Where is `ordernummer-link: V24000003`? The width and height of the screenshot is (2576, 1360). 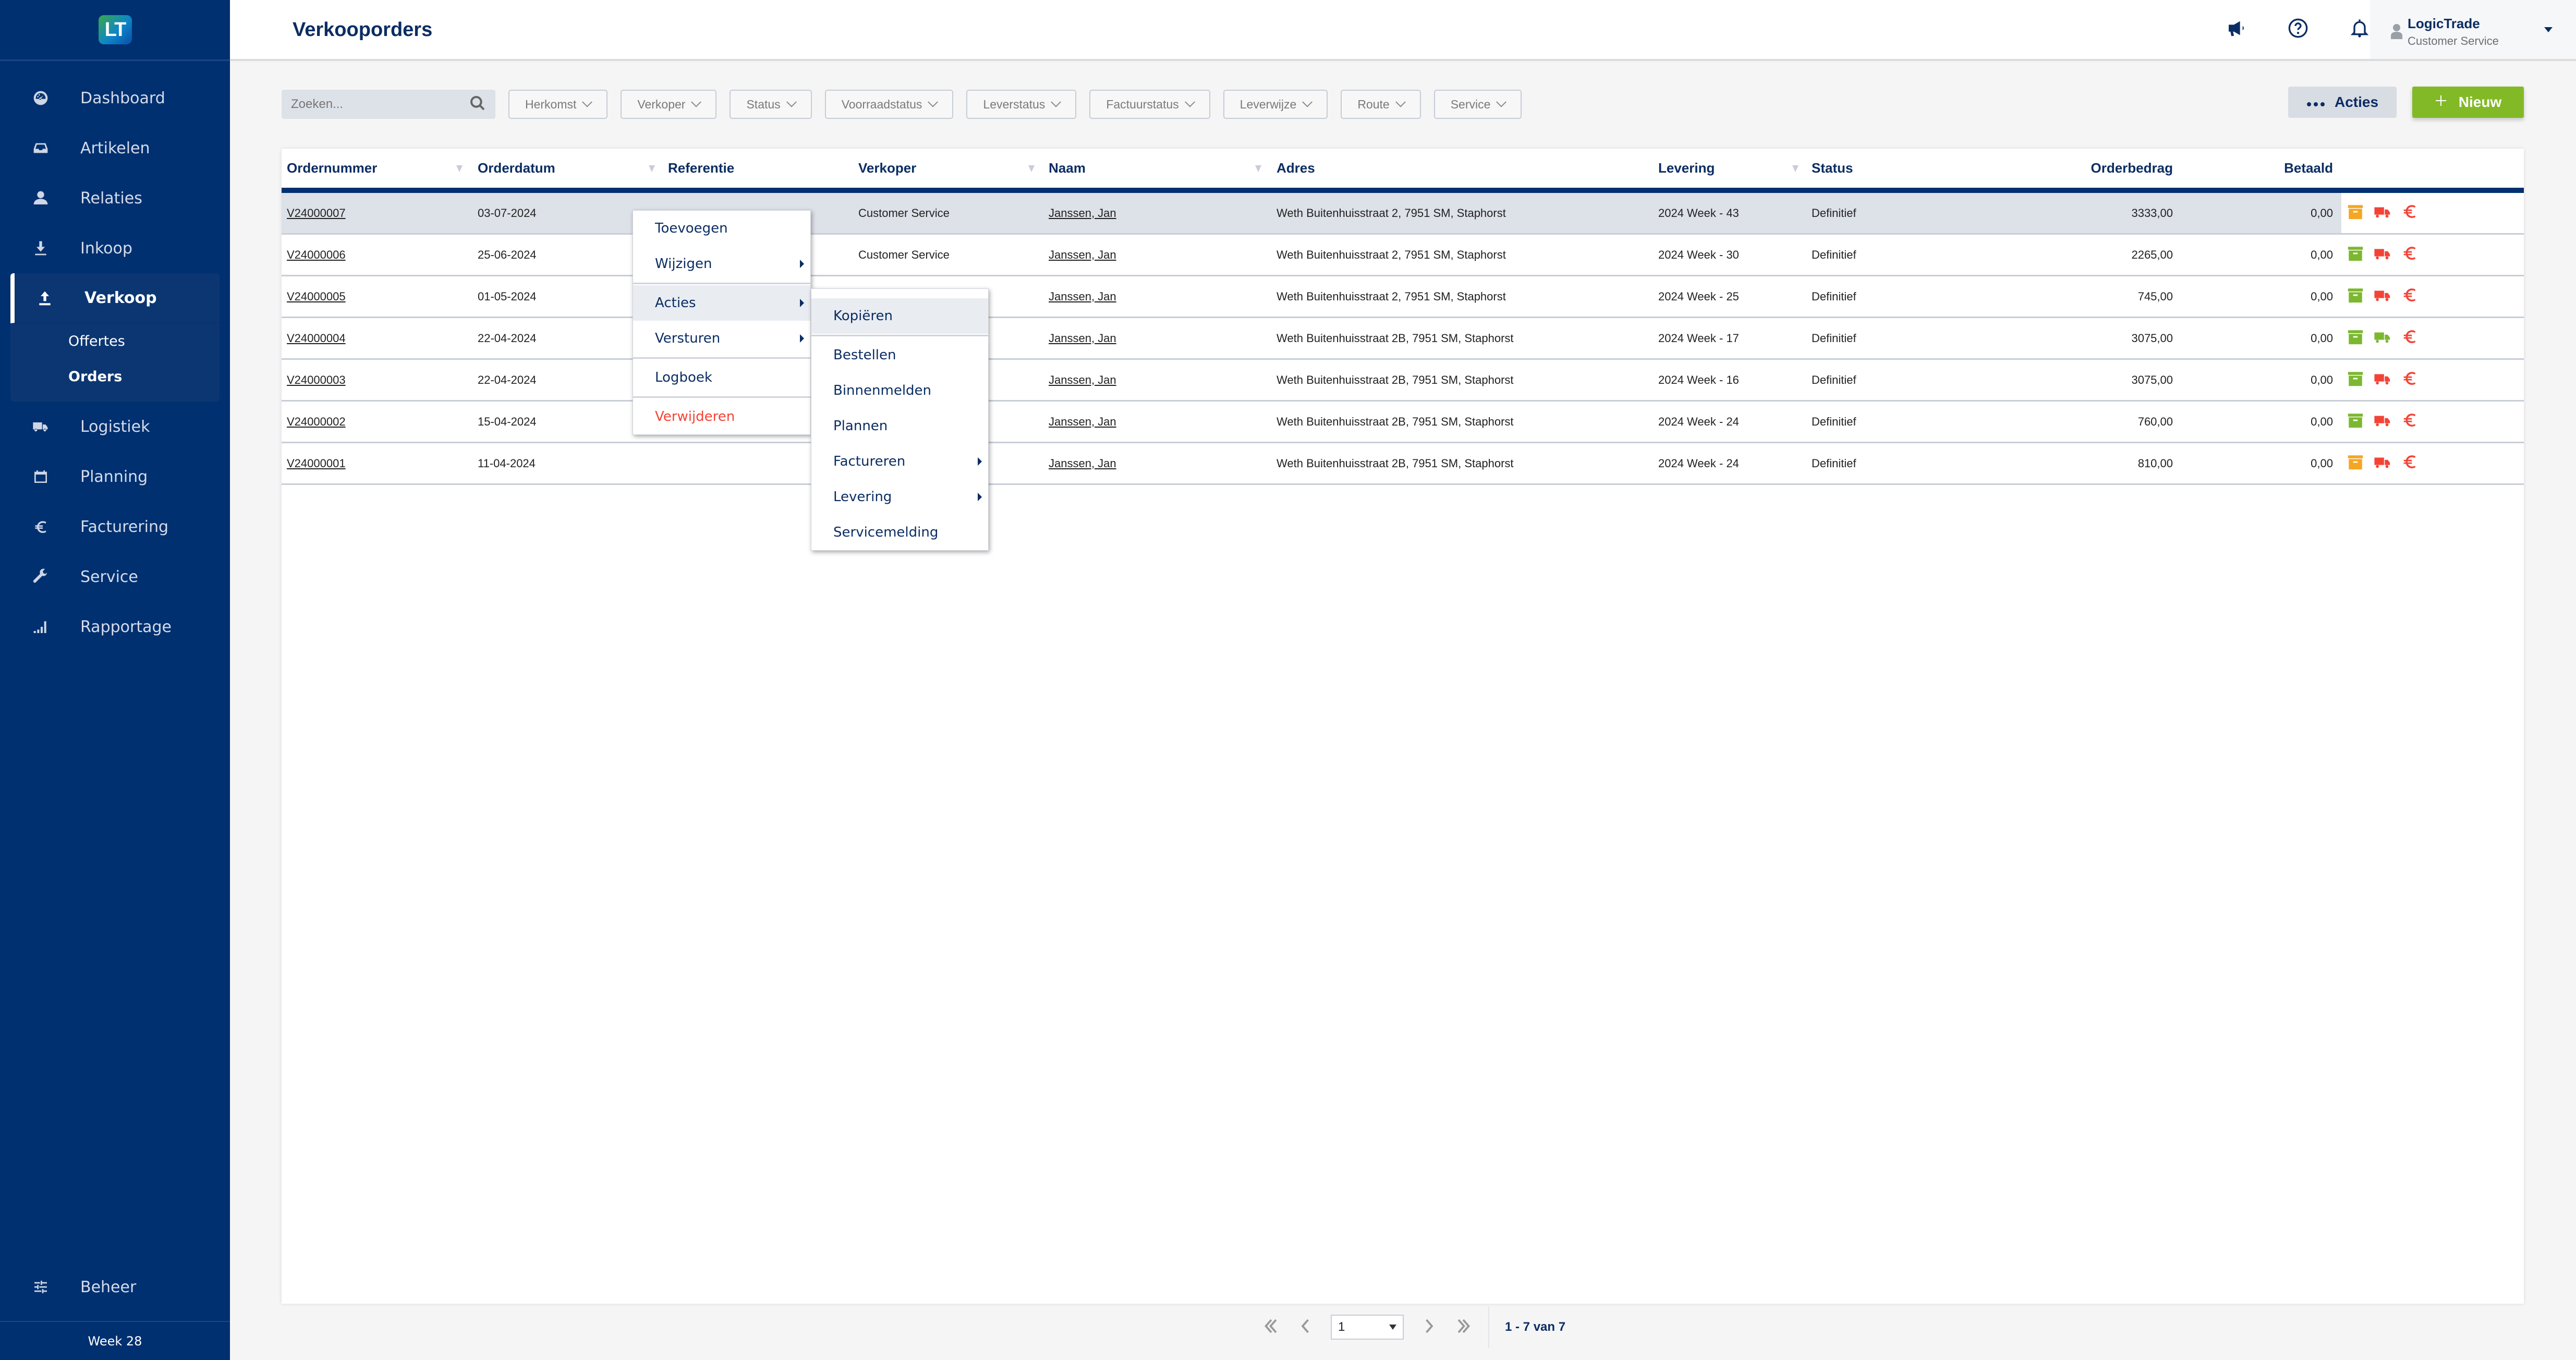 ordernummer-link: V24000003 is located at coordinates (316, 380).